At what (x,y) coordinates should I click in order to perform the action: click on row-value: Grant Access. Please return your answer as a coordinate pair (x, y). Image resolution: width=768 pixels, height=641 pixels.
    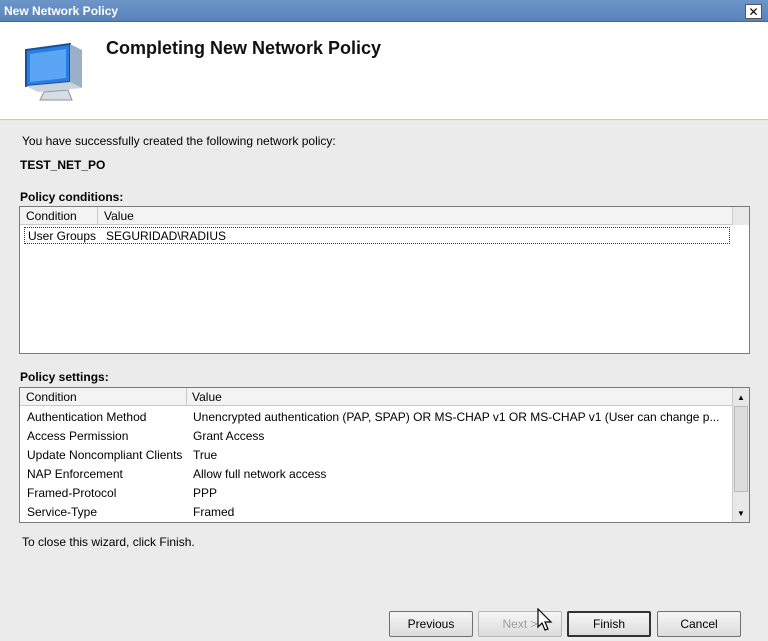
    Looking at the image, I should click on (229, 436).